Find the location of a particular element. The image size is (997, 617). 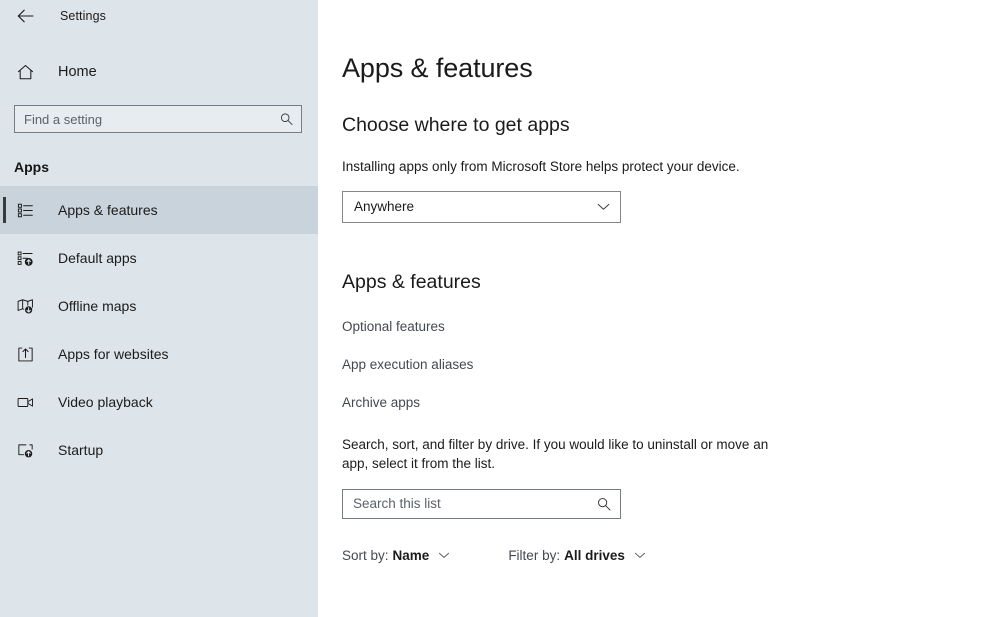

back-button is located at coordinates (25, 16).